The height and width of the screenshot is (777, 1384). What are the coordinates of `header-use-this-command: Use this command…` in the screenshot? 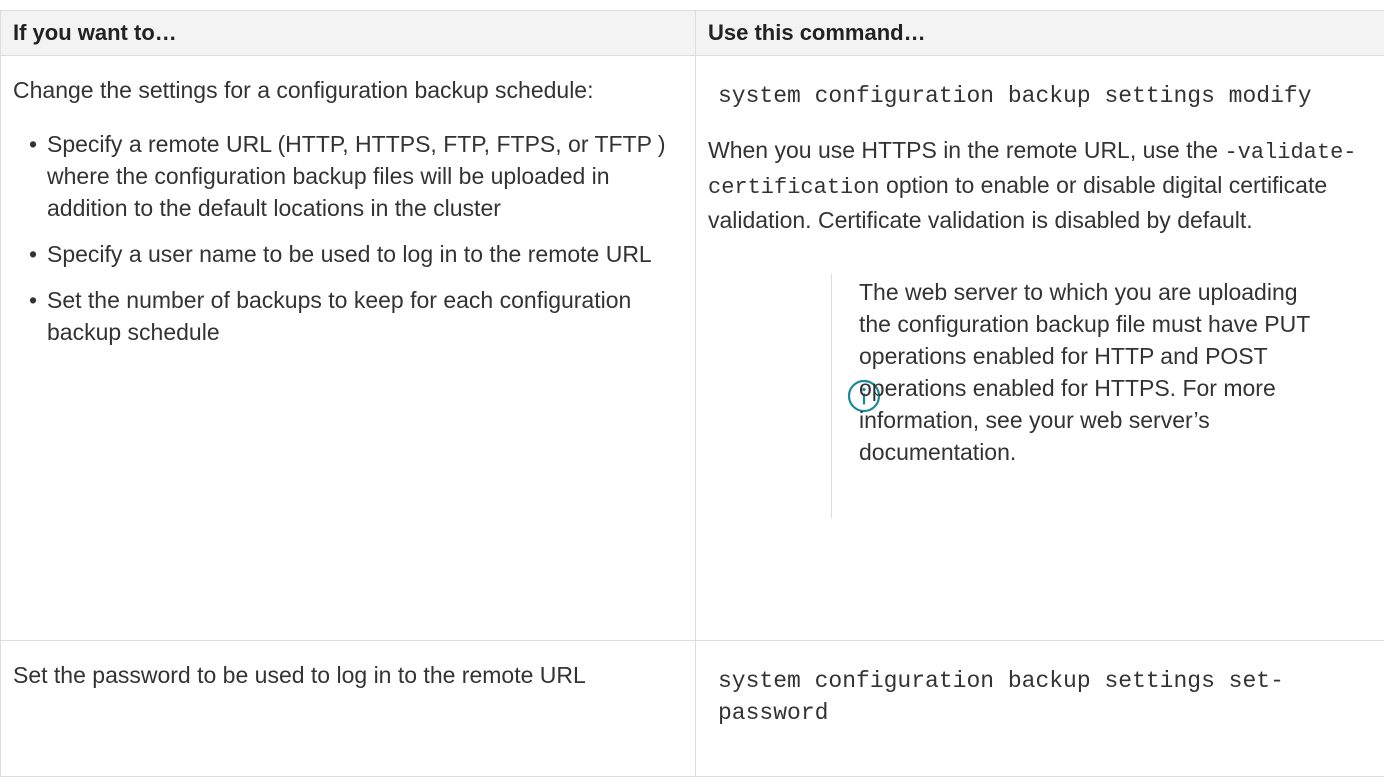 It's located at (1040, 33).